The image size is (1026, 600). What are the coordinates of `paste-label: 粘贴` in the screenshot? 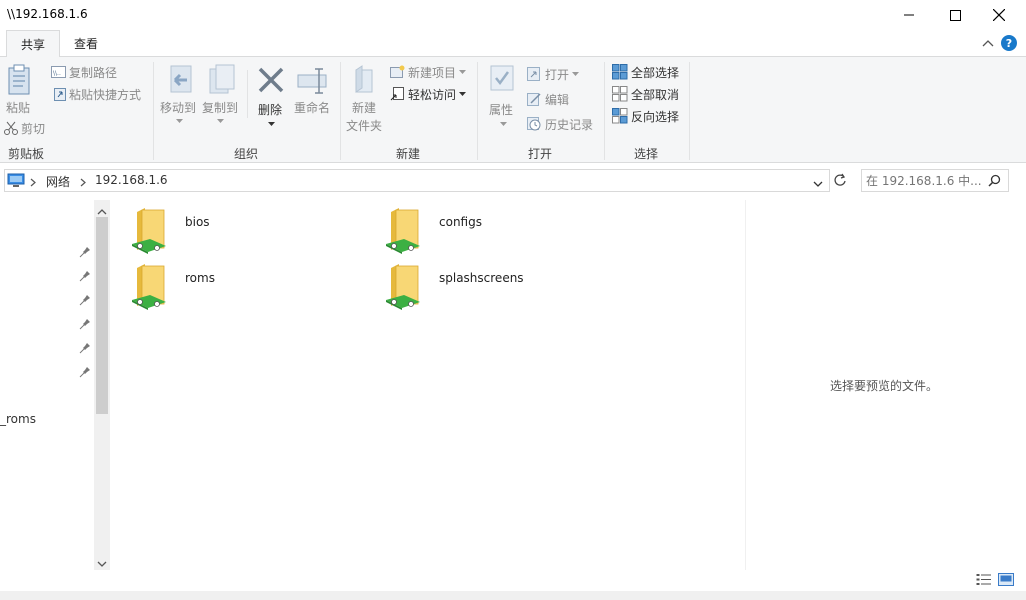 It's located at (18, 108).